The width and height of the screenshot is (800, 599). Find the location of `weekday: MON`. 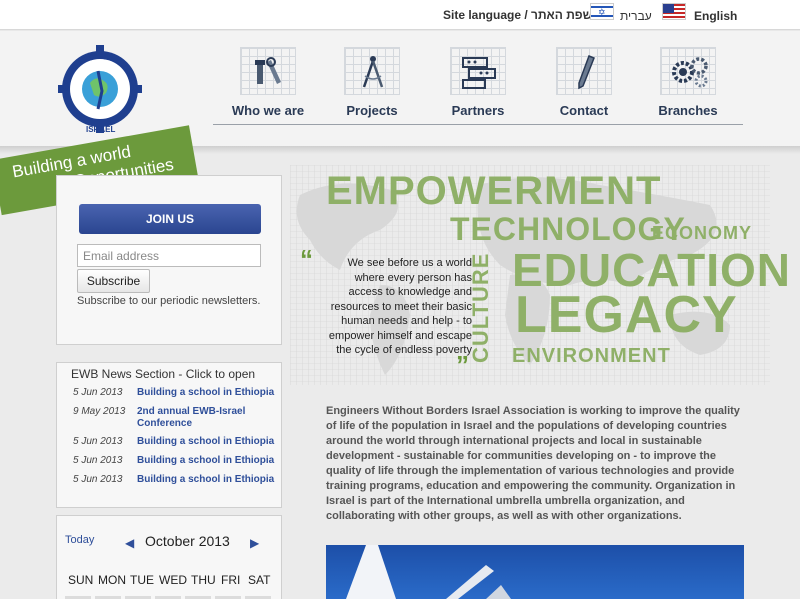

weekday: MON is located at coordinates (112, 580).